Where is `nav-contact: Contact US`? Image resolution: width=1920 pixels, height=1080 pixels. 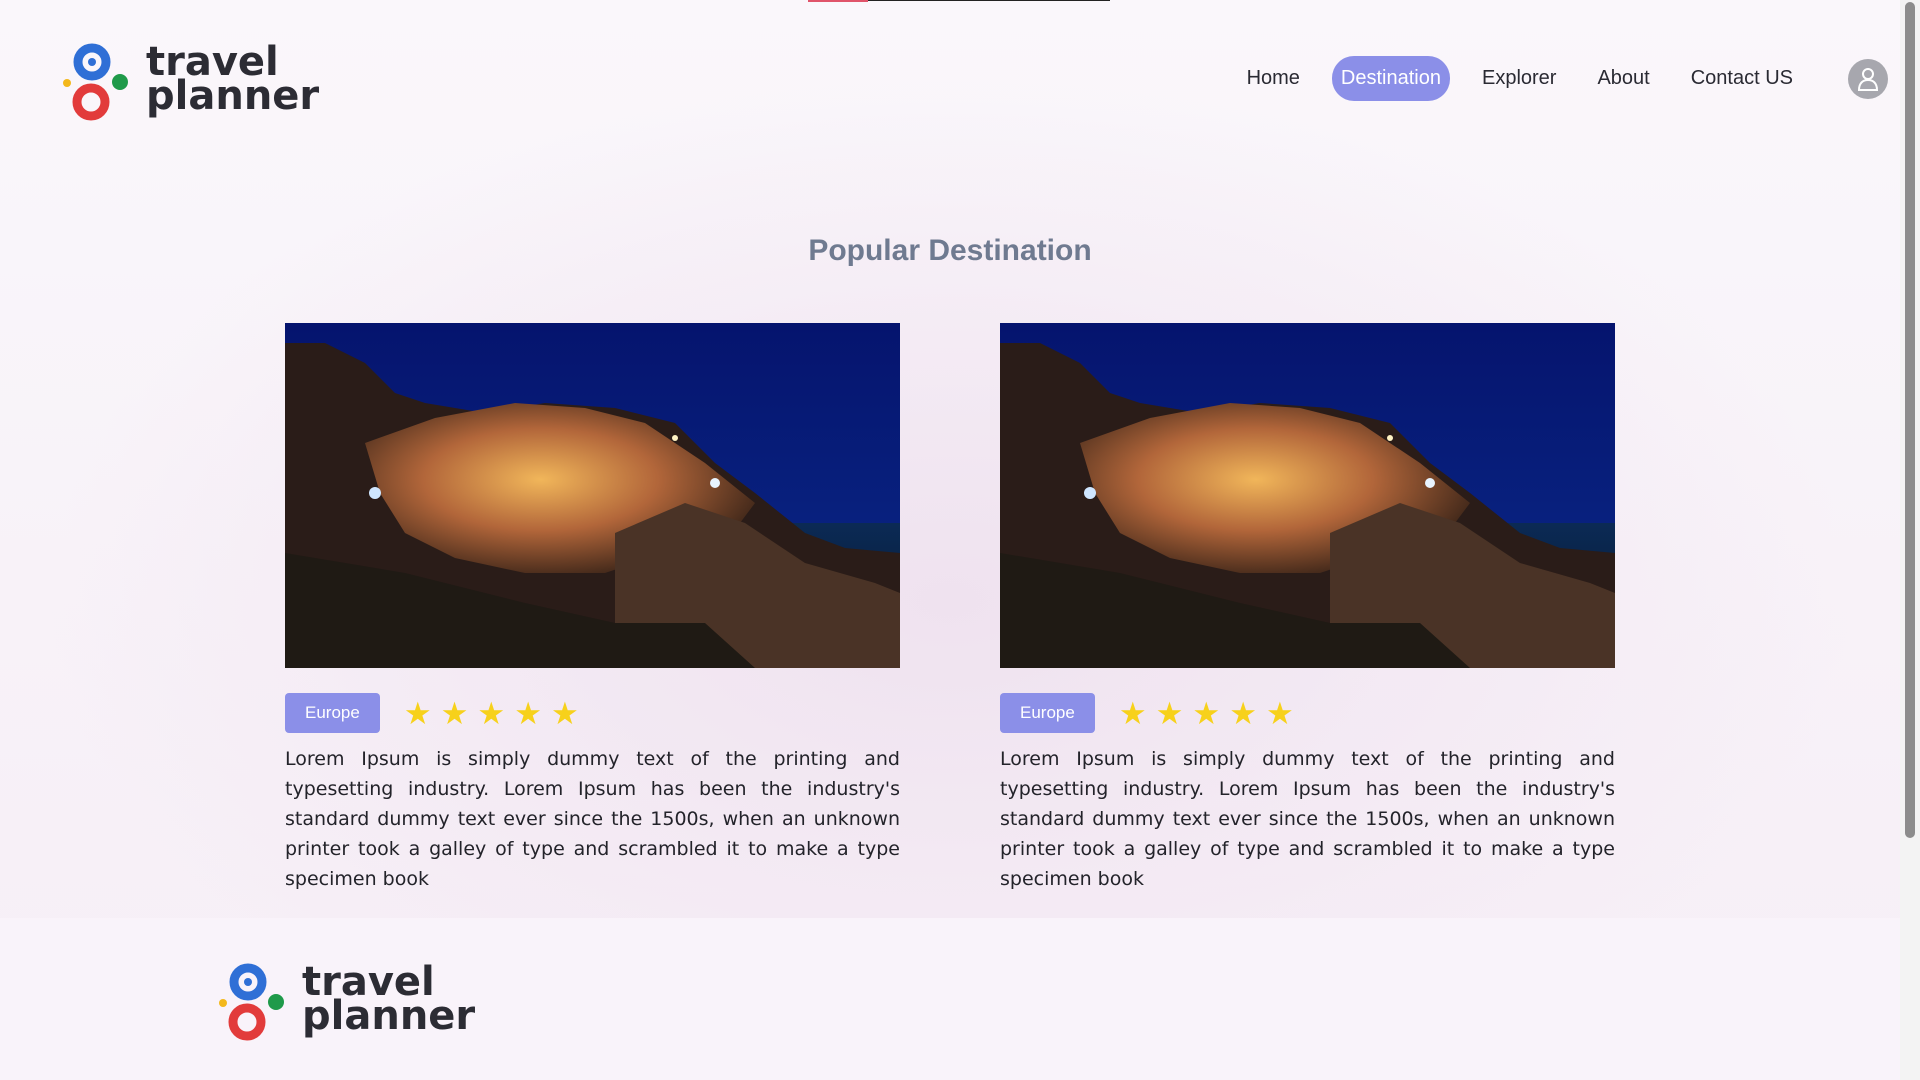
nav-contact: Contact US is located at coordinates (1742, 78).